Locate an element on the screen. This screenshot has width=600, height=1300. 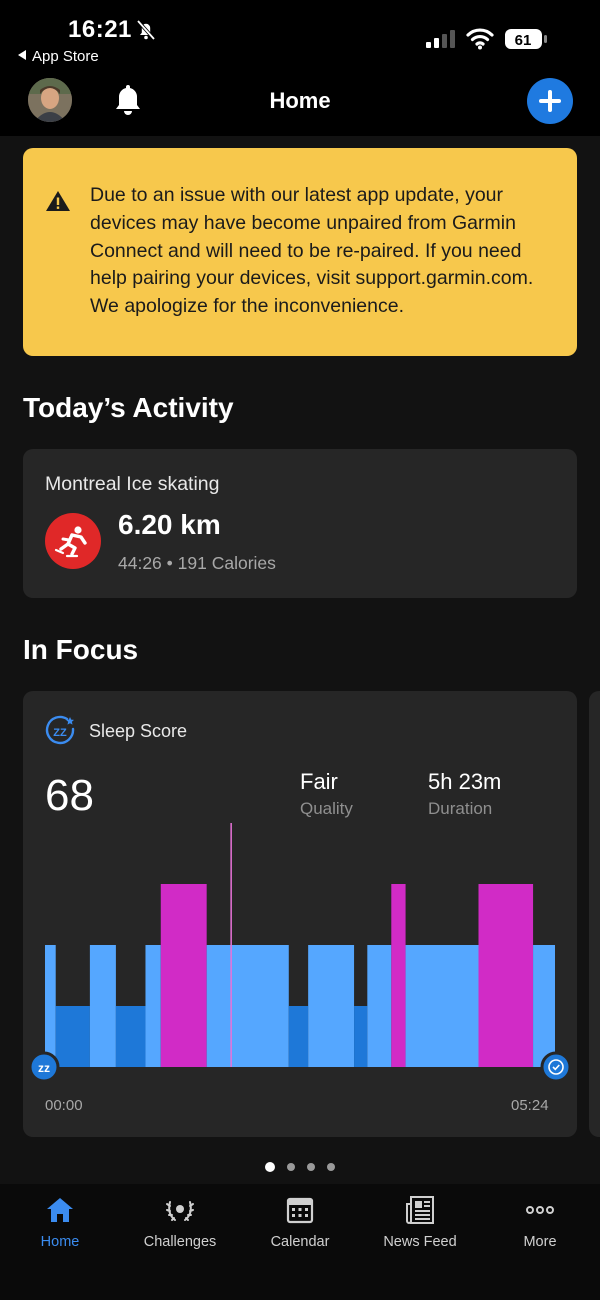
app-header: Home is located at coordinates (300, 103).